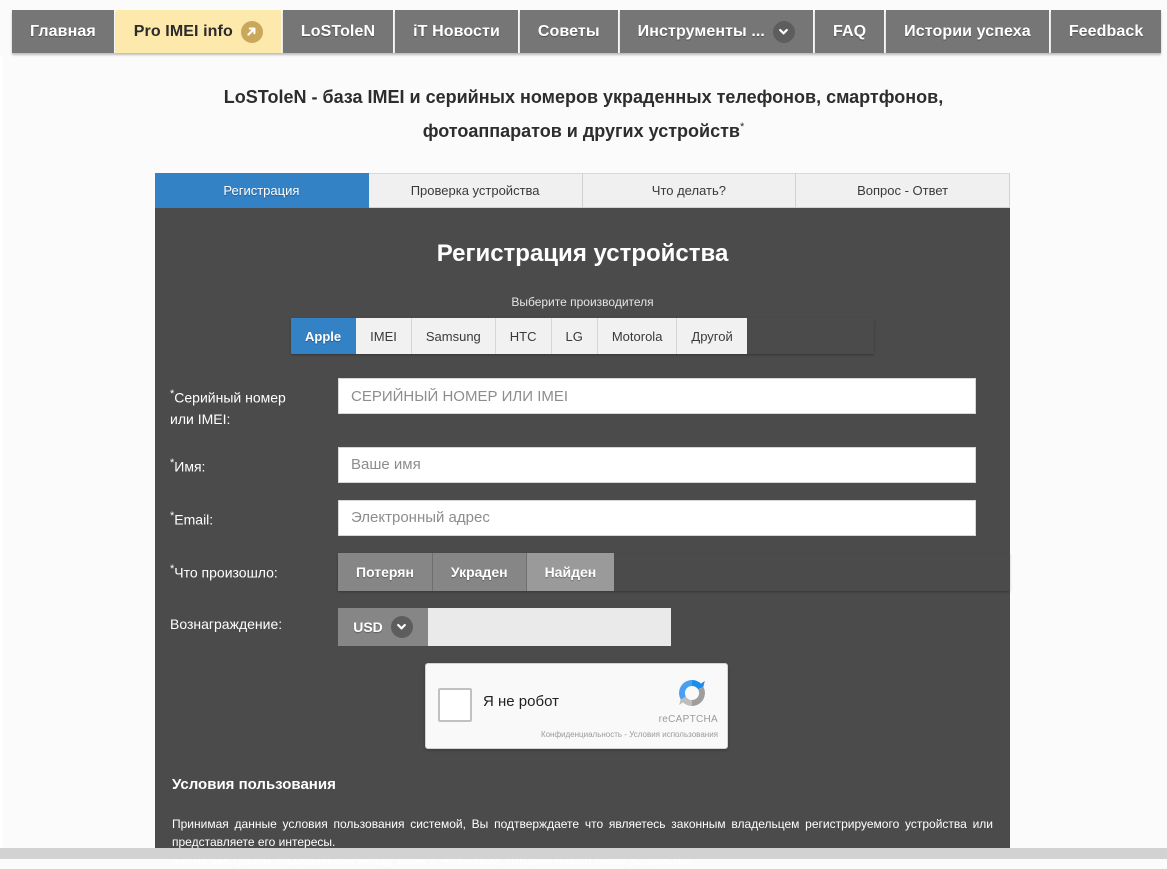  Describe the element at coordinates (657, 517) in the screenshot. I see `email-field` at that location.